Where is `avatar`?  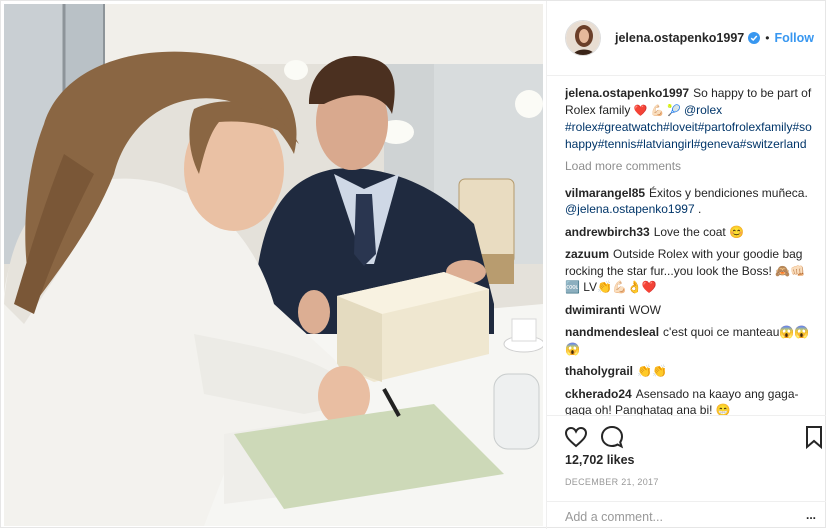
avatar is located at coordinates (583, 38).